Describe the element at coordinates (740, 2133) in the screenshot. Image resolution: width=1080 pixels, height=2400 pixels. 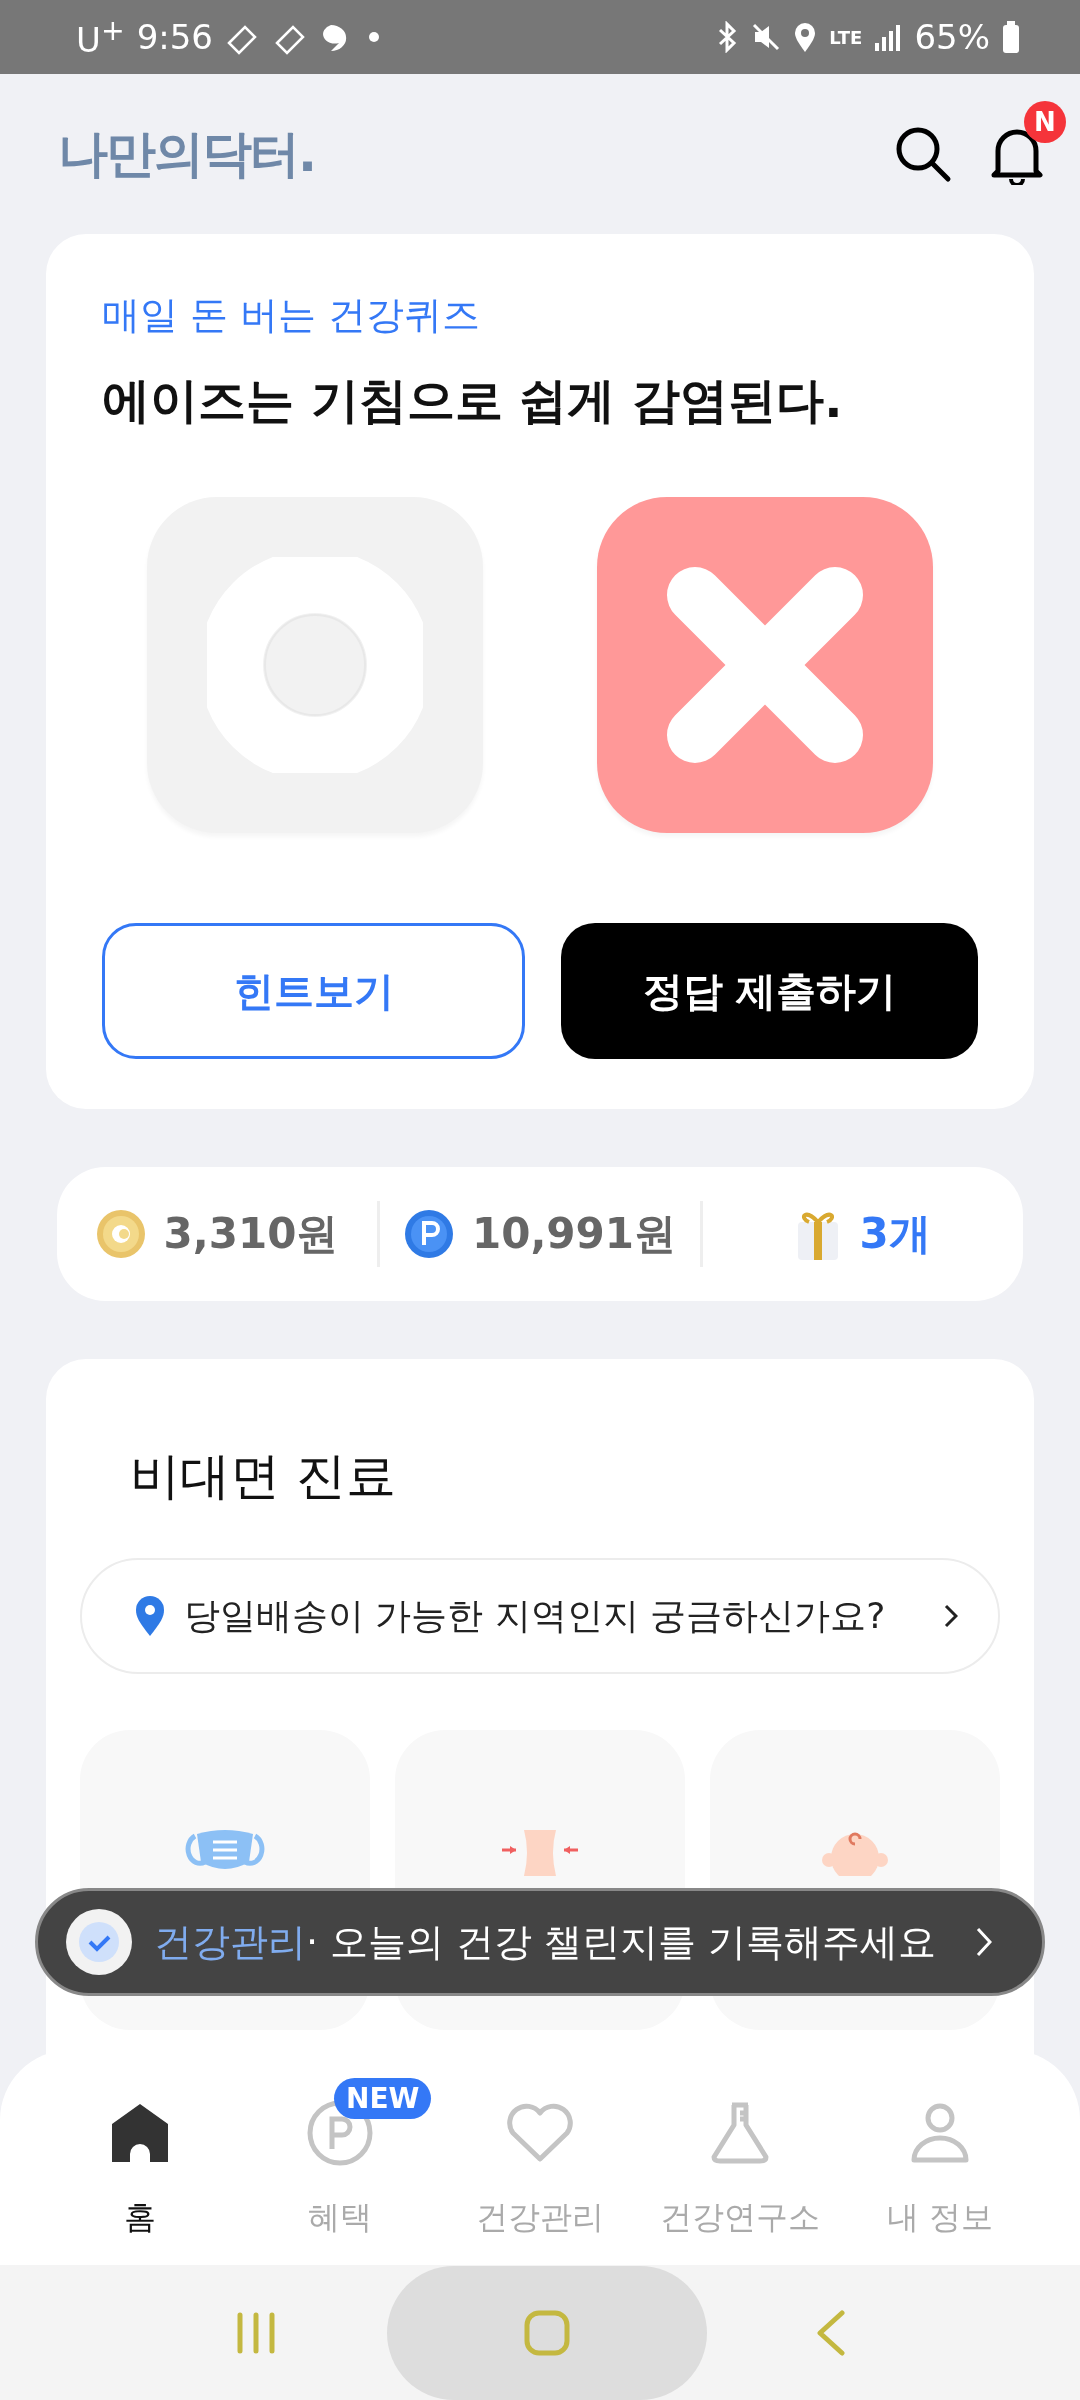
I see `flask-icon` at that location.